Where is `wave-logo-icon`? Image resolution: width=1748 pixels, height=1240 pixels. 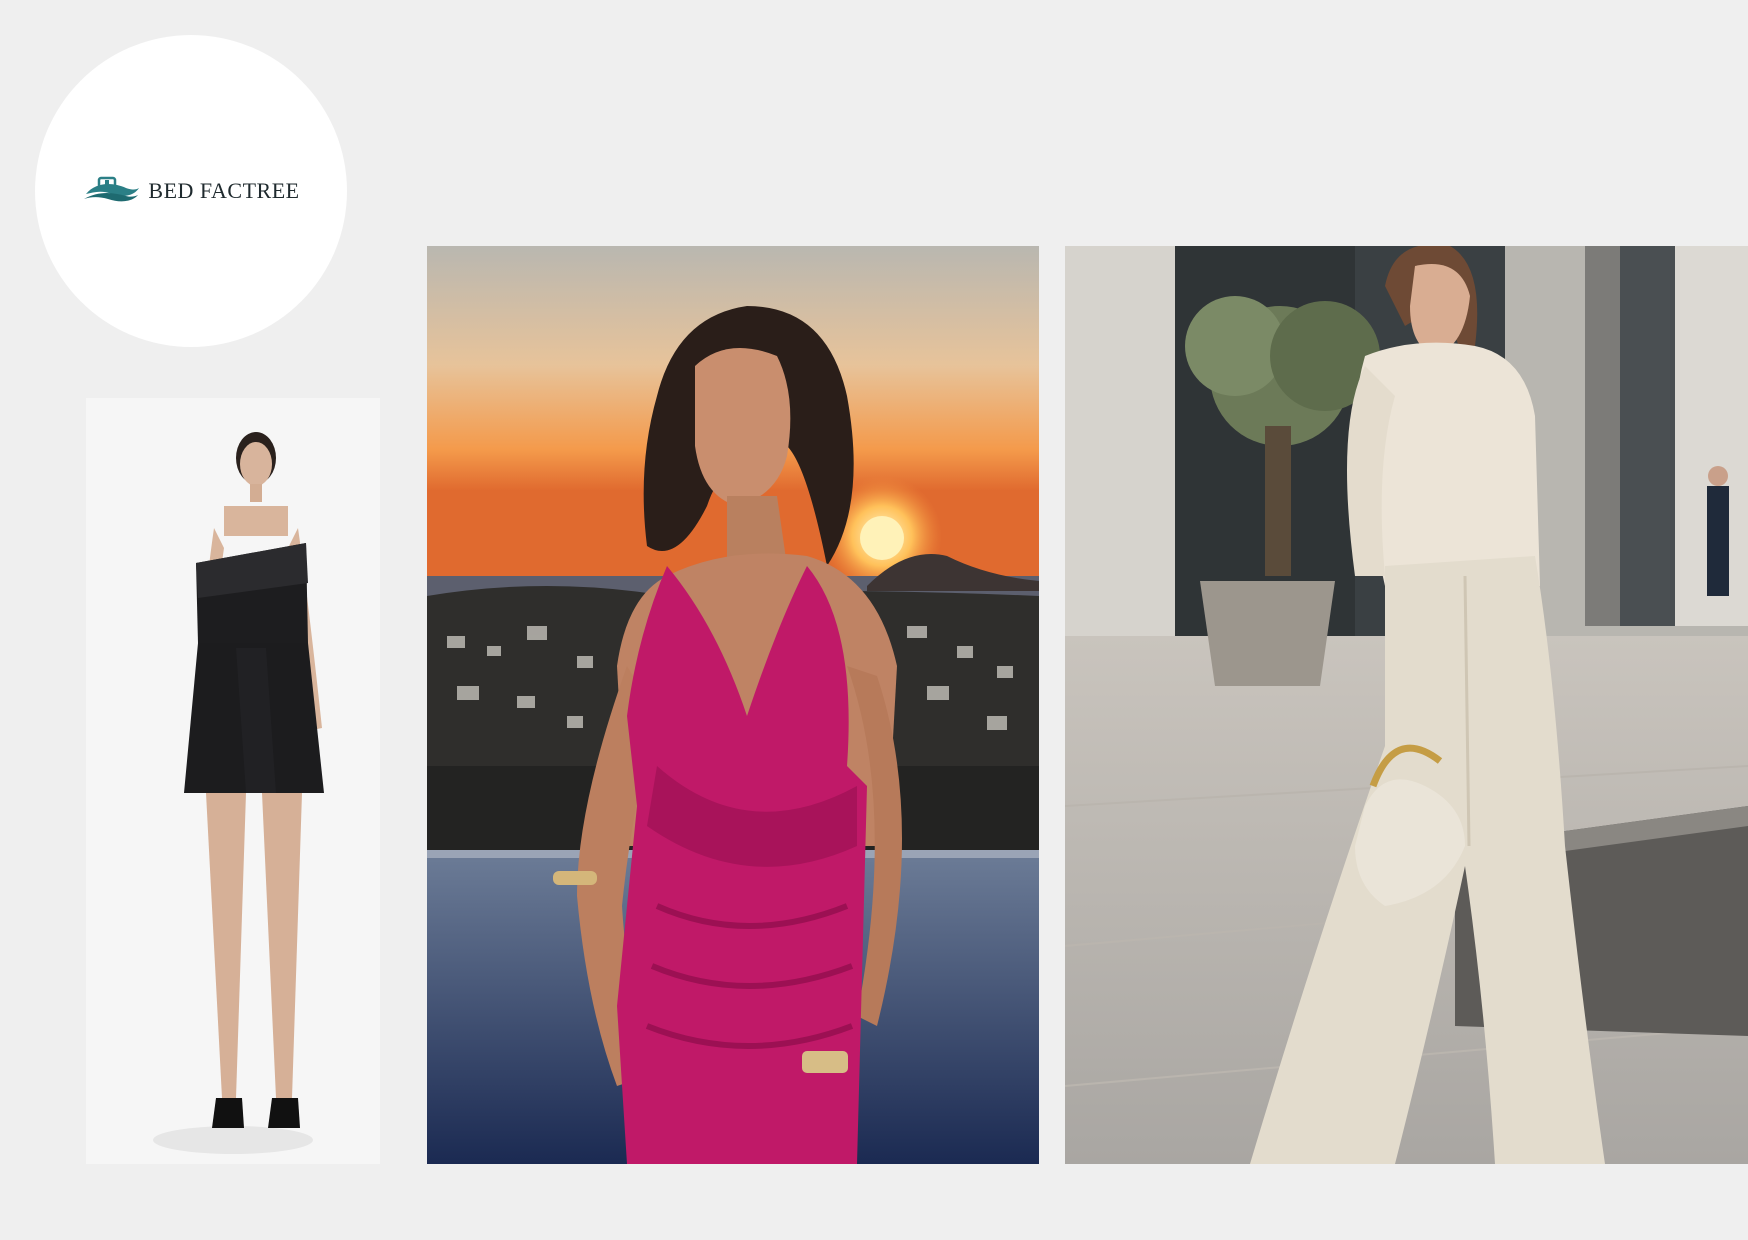
wave-logo-icon is located at coordinates (111, 191).